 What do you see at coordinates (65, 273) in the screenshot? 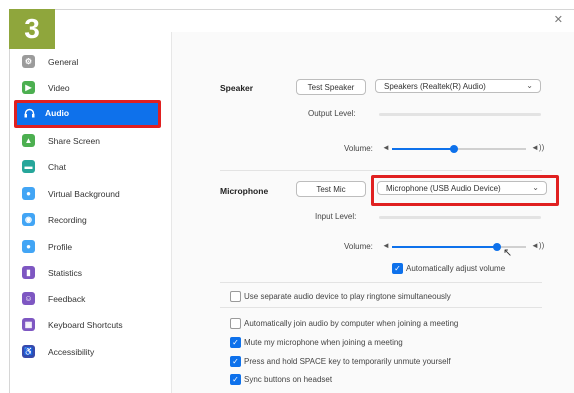
I see `sidebar-item-label: Statistics` at bounding box center [65, 273].